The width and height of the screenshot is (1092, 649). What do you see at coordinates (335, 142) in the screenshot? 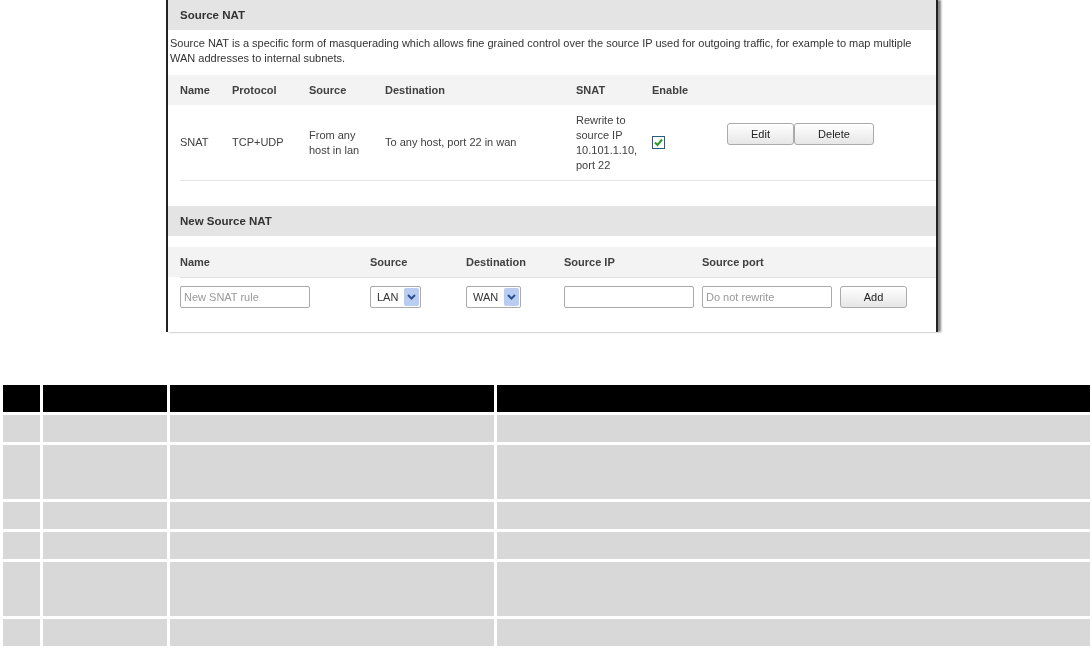
I see `table-cell-text: From any host in lan` at bounding box center [335, 142].